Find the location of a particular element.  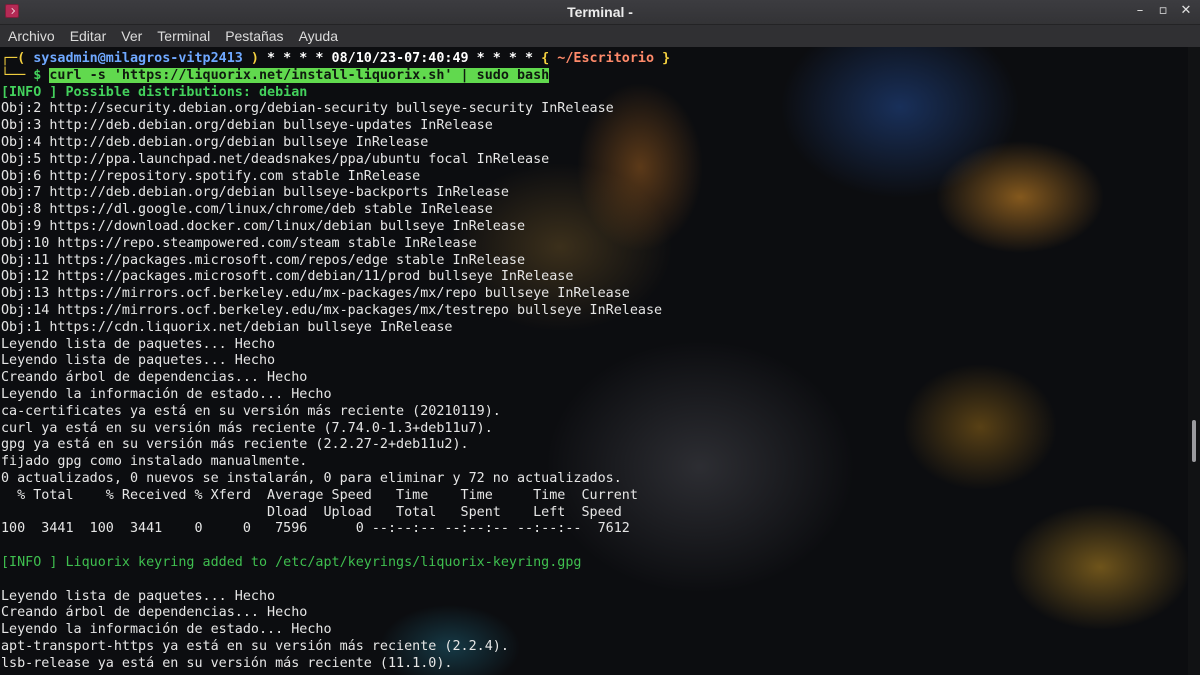

menu-pestanas: Pestañas is located at coordinates (254, 36).